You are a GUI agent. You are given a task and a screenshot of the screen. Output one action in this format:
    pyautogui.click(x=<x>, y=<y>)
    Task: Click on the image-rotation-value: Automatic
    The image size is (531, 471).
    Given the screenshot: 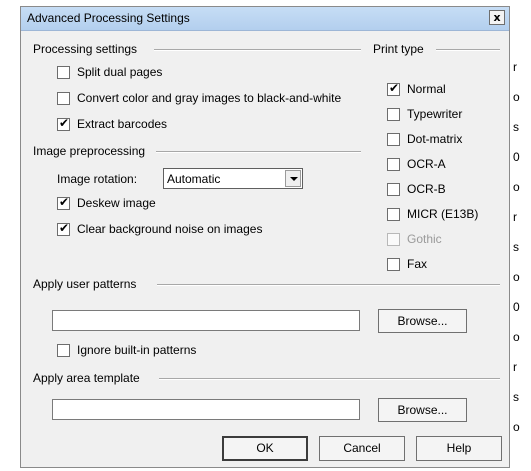 What is the action you would take?
    pyautogui.click(x=194, y=179)
    